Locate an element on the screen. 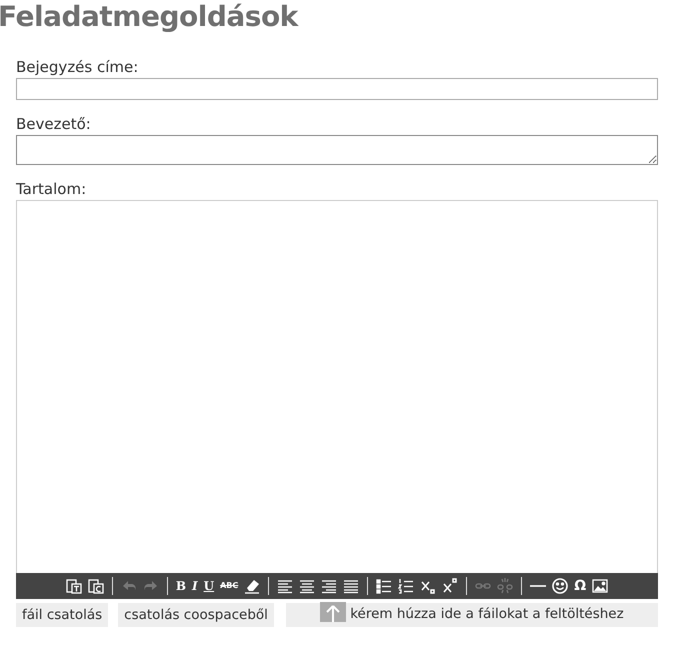 The height and width of the screenshot is (646, 676). strikethrough-button: ABC is located at coordinates (229, 586).